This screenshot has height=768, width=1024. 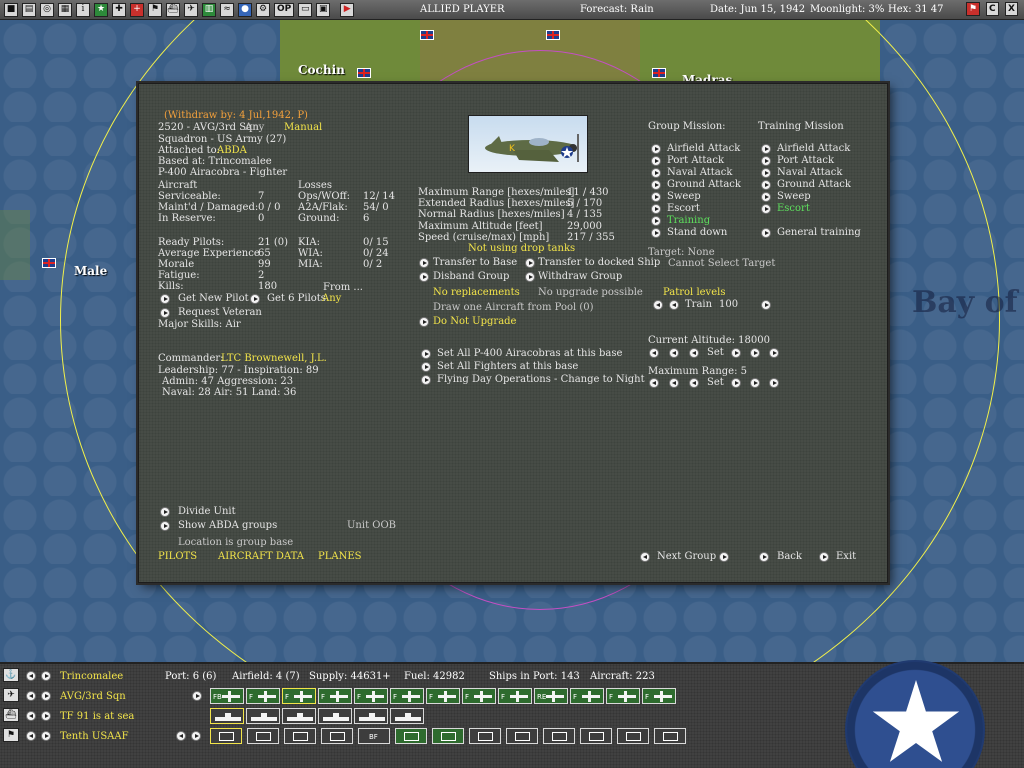 What do you see at coordinates (683, 208) in the screenshot?
I see `mission-escort: Escort` at bounding box center [683, 208].